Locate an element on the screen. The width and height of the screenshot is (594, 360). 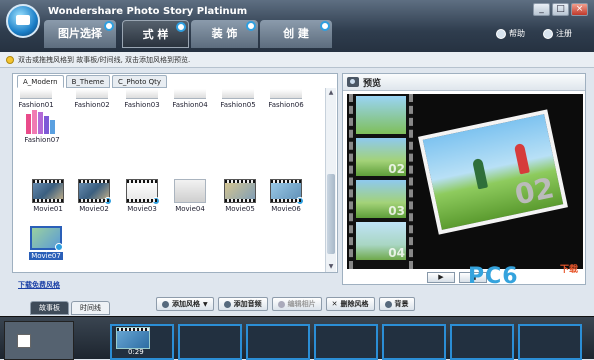
style-label: Fashion06 is located at coordinates (286, 105).